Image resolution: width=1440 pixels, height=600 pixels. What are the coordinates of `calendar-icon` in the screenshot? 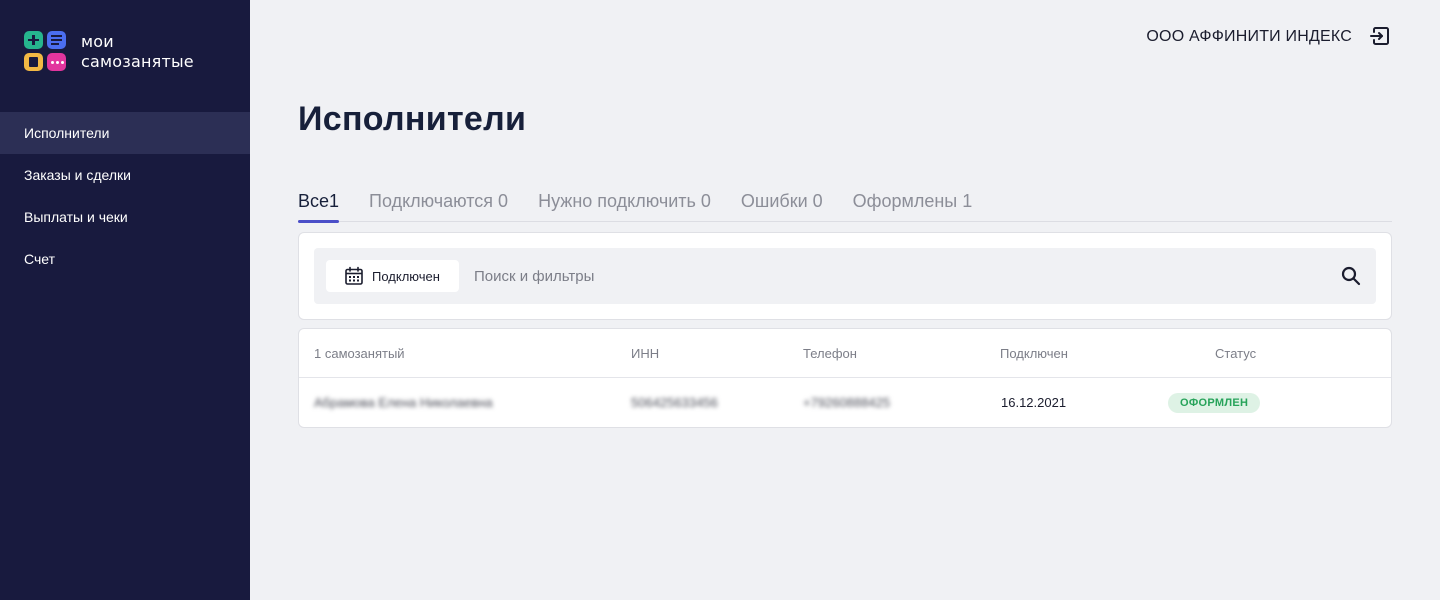 It's located at (354, 275).